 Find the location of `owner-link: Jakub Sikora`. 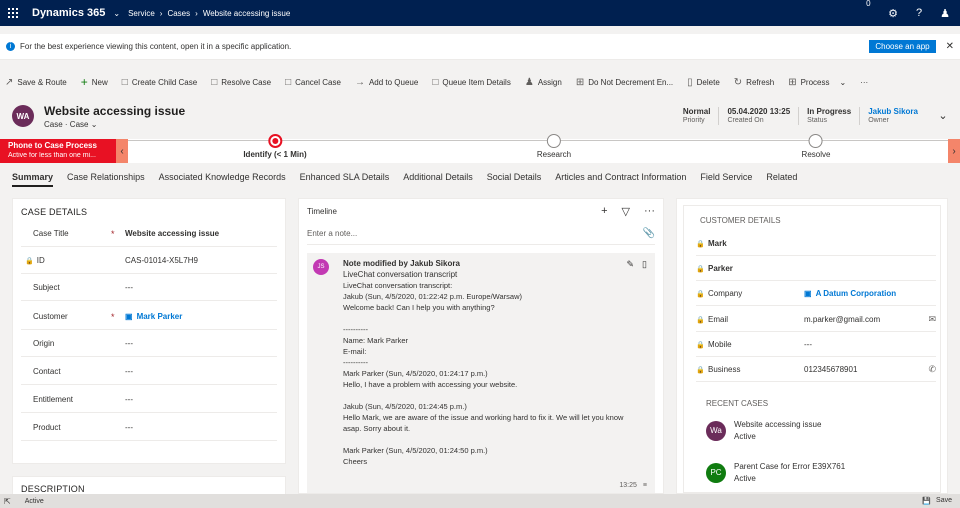

owner-link: Jakub Sikora is located at coordinates (893, 112).